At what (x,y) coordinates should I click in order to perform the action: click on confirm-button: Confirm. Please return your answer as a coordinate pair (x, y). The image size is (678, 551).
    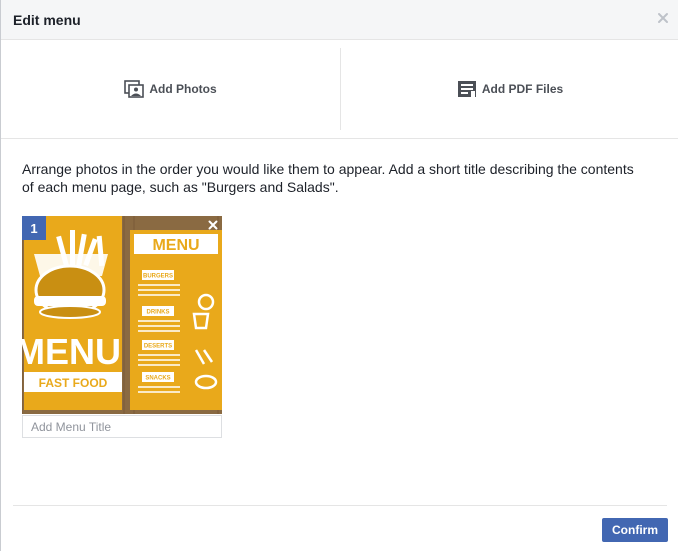
    Looking at the image, I should click on (635, 530).